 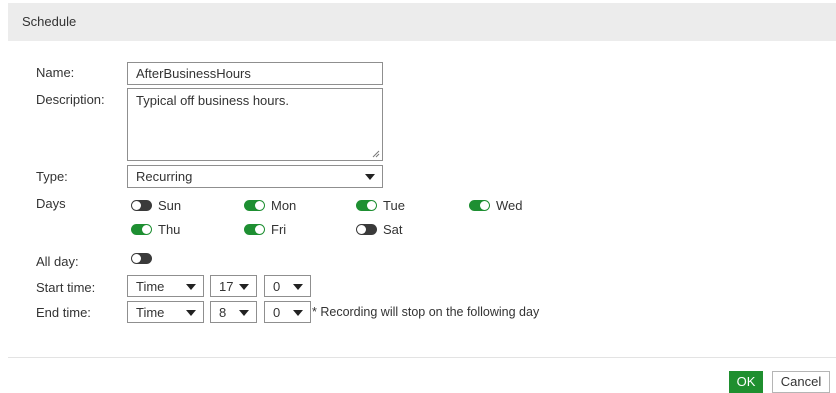 What do you see at coordinates (422, 22) in the screenshot?
I see `dialog-title-bar: Schedule` at bounding box center [422, 22].